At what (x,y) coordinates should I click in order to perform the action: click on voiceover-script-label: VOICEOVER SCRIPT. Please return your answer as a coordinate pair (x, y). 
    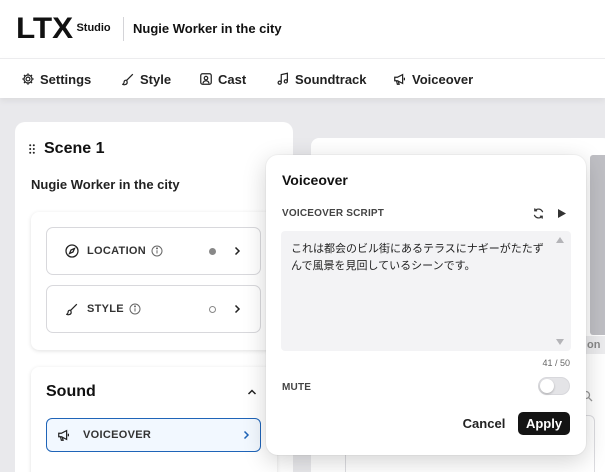
    Looking at the image, I should click on (333, 213).